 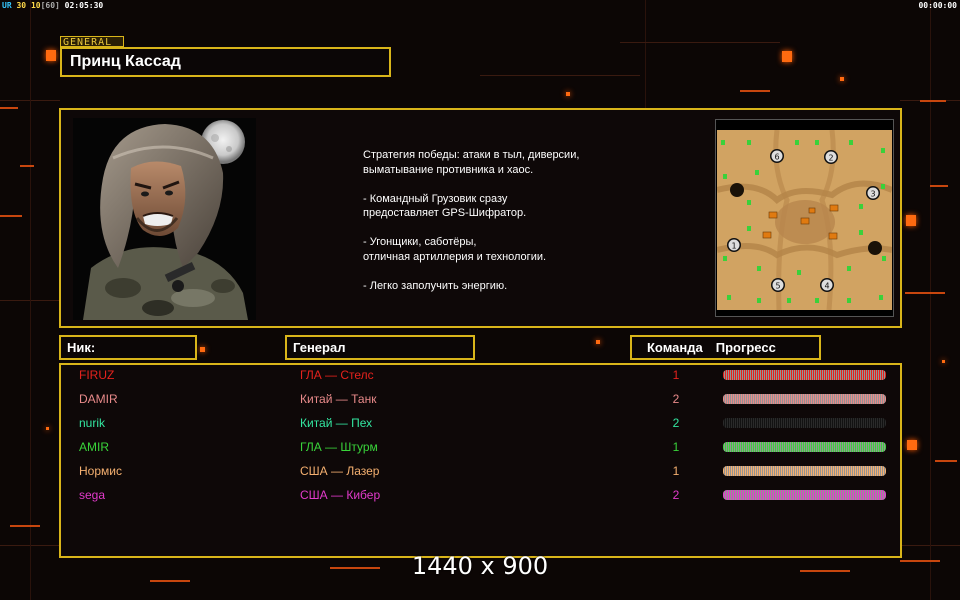 I want to click on svg-text: 4, so click(x=826, y=286).